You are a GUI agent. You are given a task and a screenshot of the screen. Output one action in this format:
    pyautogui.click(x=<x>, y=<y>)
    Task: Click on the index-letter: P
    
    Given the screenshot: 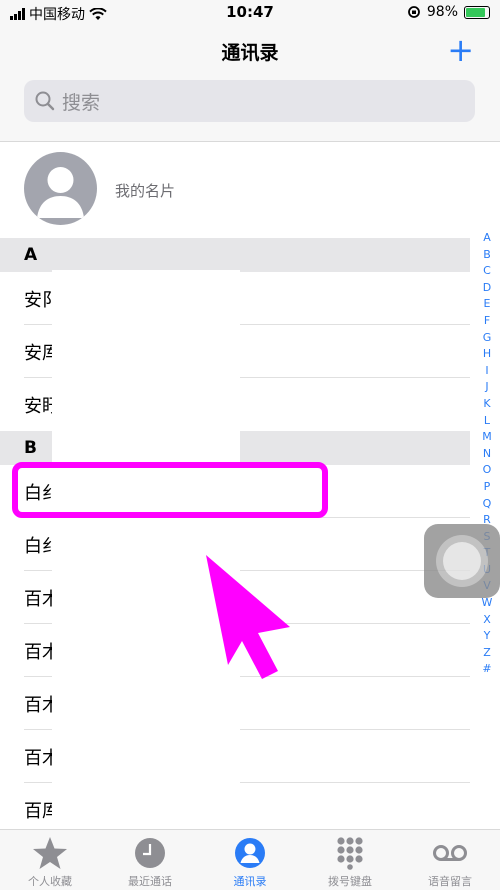 What is the action you would take?
    pyautogui.click(x=487, y=487)
    